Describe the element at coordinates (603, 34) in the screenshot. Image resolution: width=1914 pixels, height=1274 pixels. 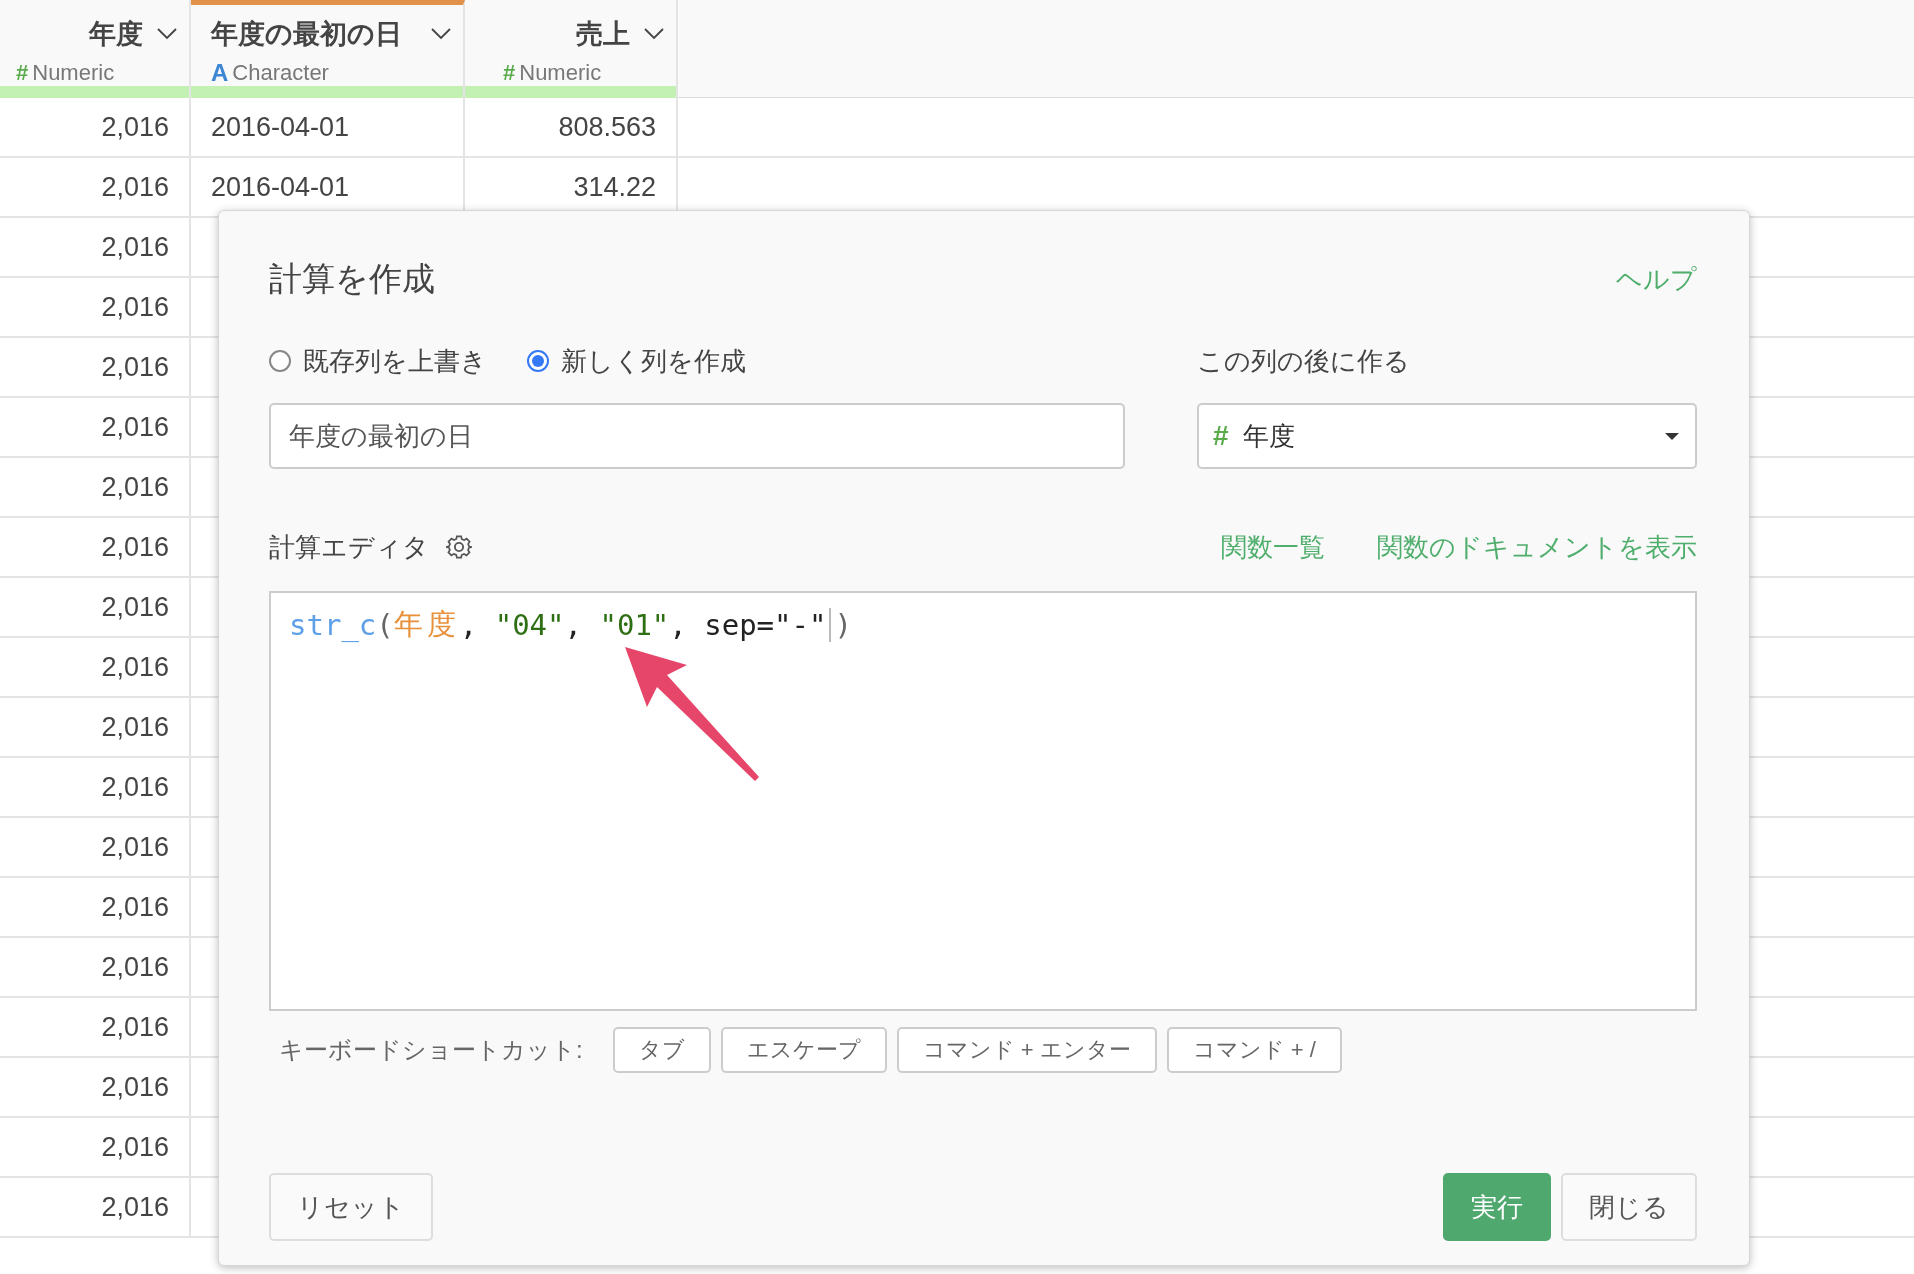
I see `column-name: 売上` at that location.